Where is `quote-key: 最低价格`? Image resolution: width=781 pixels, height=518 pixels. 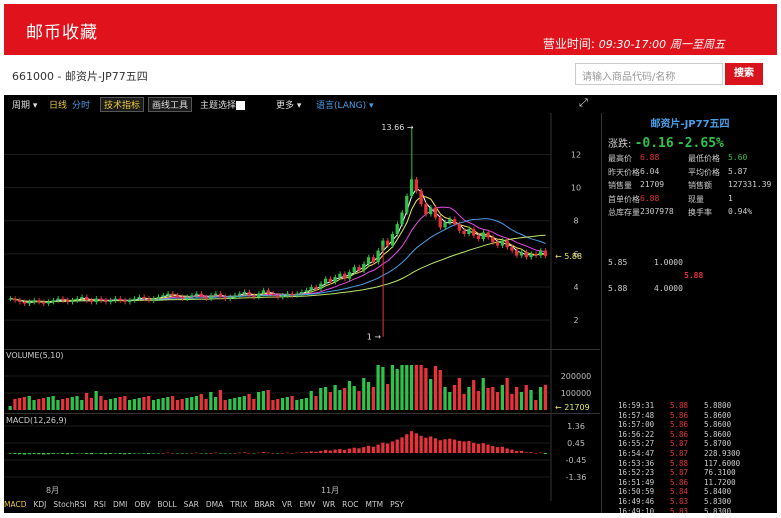 quote-key: 最低价格 is located at coordinates (704, 158).